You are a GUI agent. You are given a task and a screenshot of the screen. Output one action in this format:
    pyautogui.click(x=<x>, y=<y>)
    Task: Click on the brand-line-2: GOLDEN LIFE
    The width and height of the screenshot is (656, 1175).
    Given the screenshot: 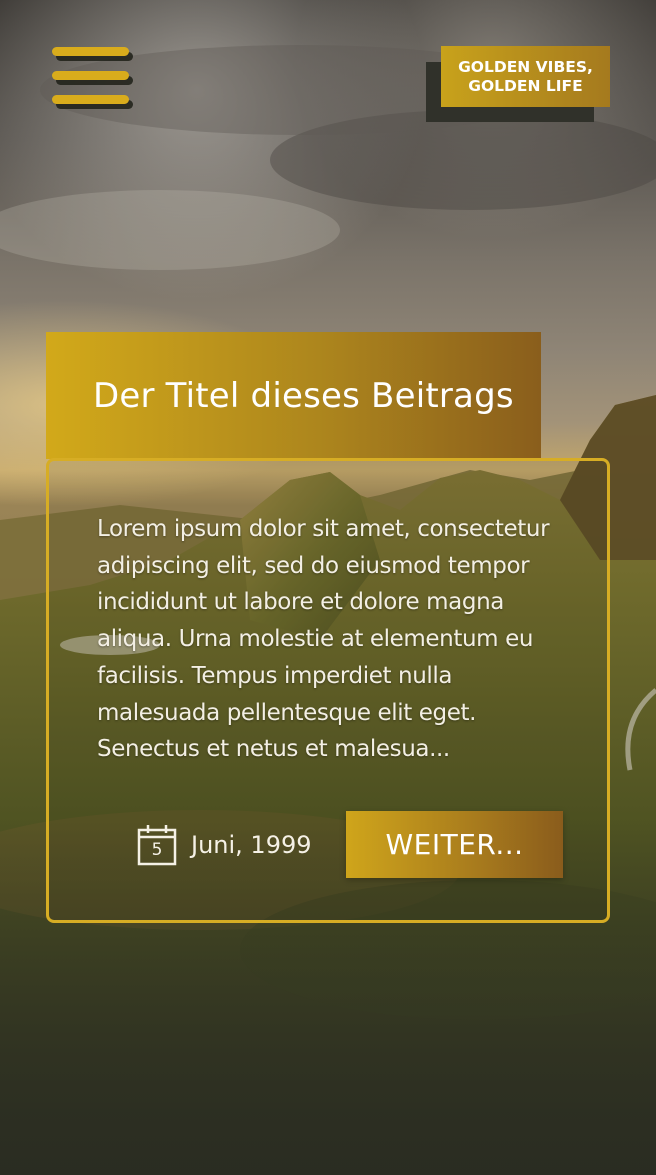 What is the action you would take?
    pyautogui.click(x=525, y=85)
    